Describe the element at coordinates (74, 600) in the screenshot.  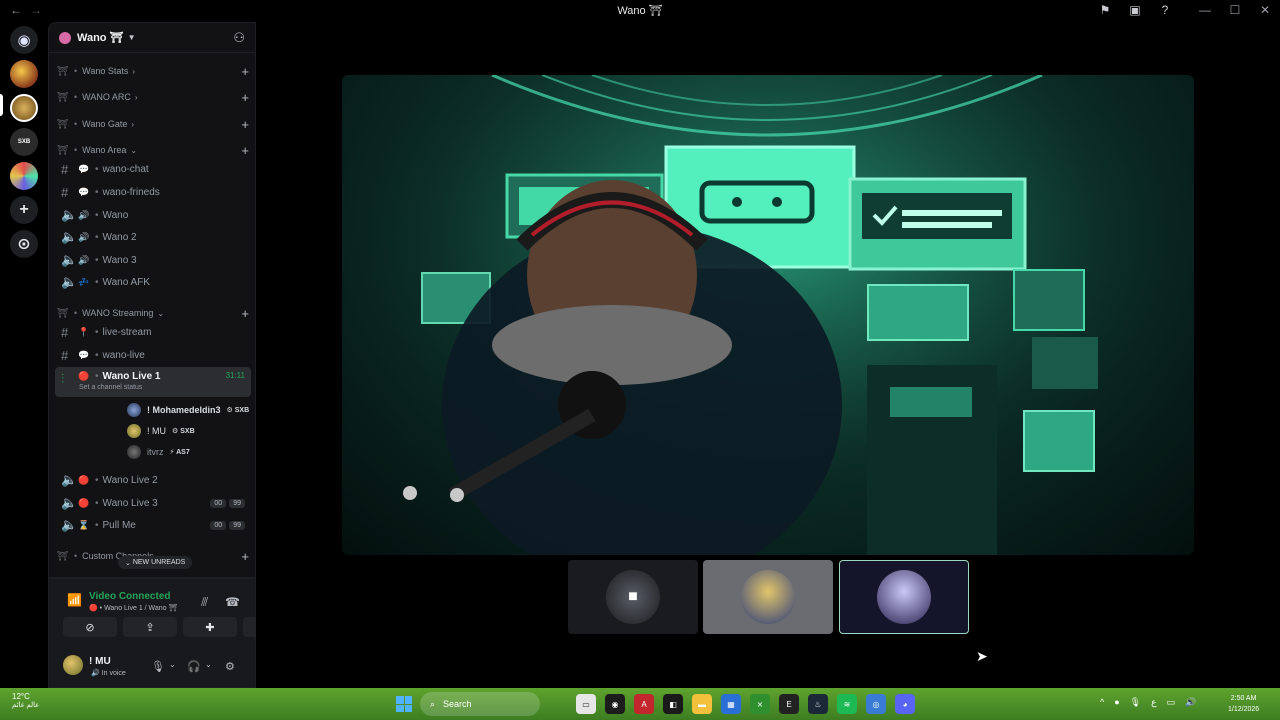
I see `signal-icon: 📶` at that location.